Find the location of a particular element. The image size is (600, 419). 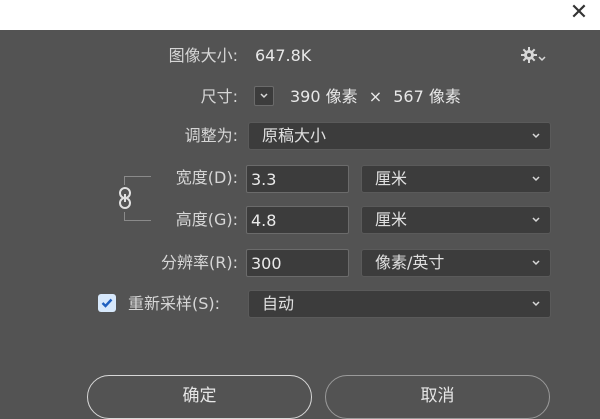

checkmark-icon is located at coordinates (107, 303).